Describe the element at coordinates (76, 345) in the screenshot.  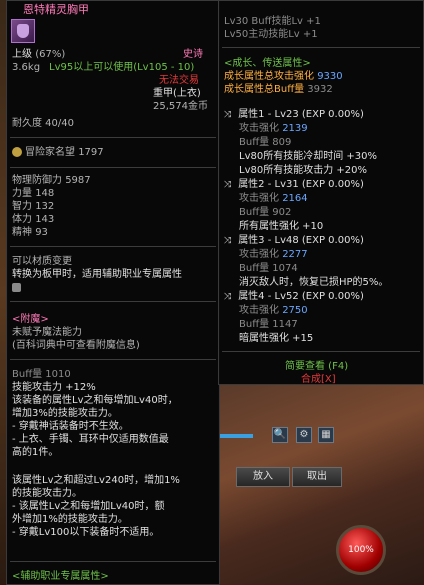
I see `enchant-hint: (百科词典中可查看附魔信息)` at that location.